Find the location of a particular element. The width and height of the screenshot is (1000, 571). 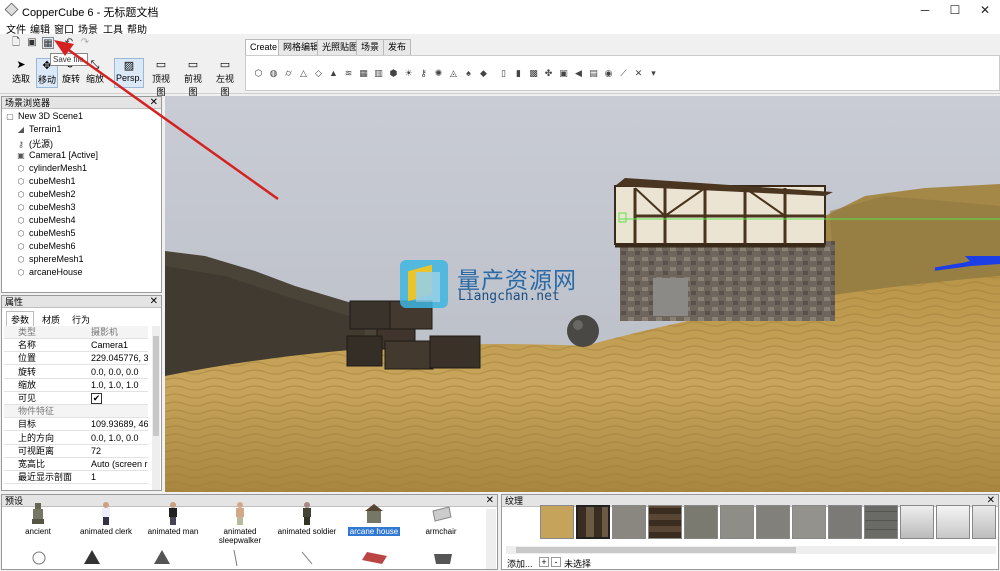

texture-sand is located at coordinates (557, 522).